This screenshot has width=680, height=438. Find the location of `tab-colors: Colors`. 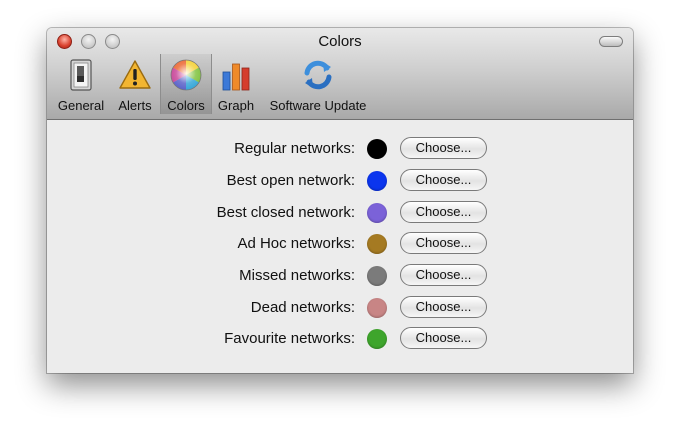

tab-colors: Colors is located at coordinates (186, 84).